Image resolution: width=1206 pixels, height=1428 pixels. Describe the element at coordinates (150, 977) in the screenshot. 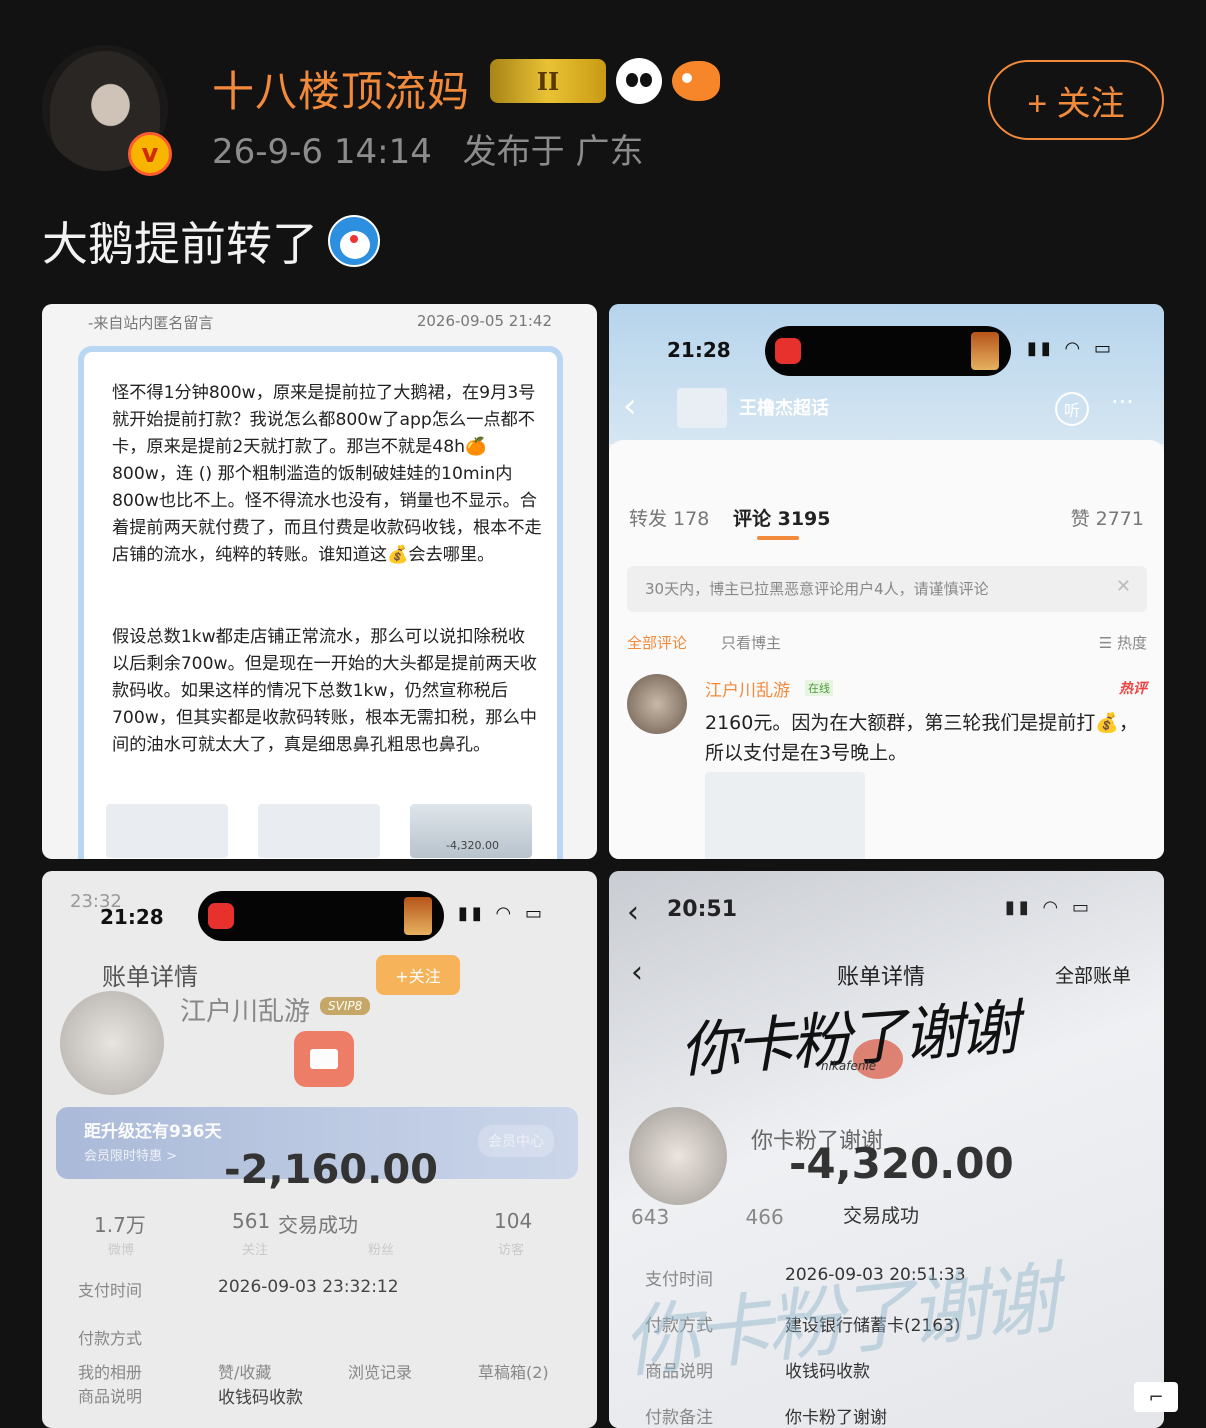

I see `bill-title: 账单详情` at that location.